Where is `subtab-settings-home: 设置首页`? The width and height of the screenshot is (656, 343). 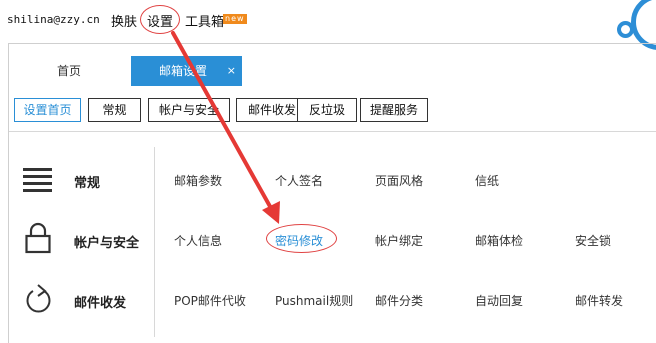
subtab-settings-home: 设置首页 is located at coordinates (47, 110).